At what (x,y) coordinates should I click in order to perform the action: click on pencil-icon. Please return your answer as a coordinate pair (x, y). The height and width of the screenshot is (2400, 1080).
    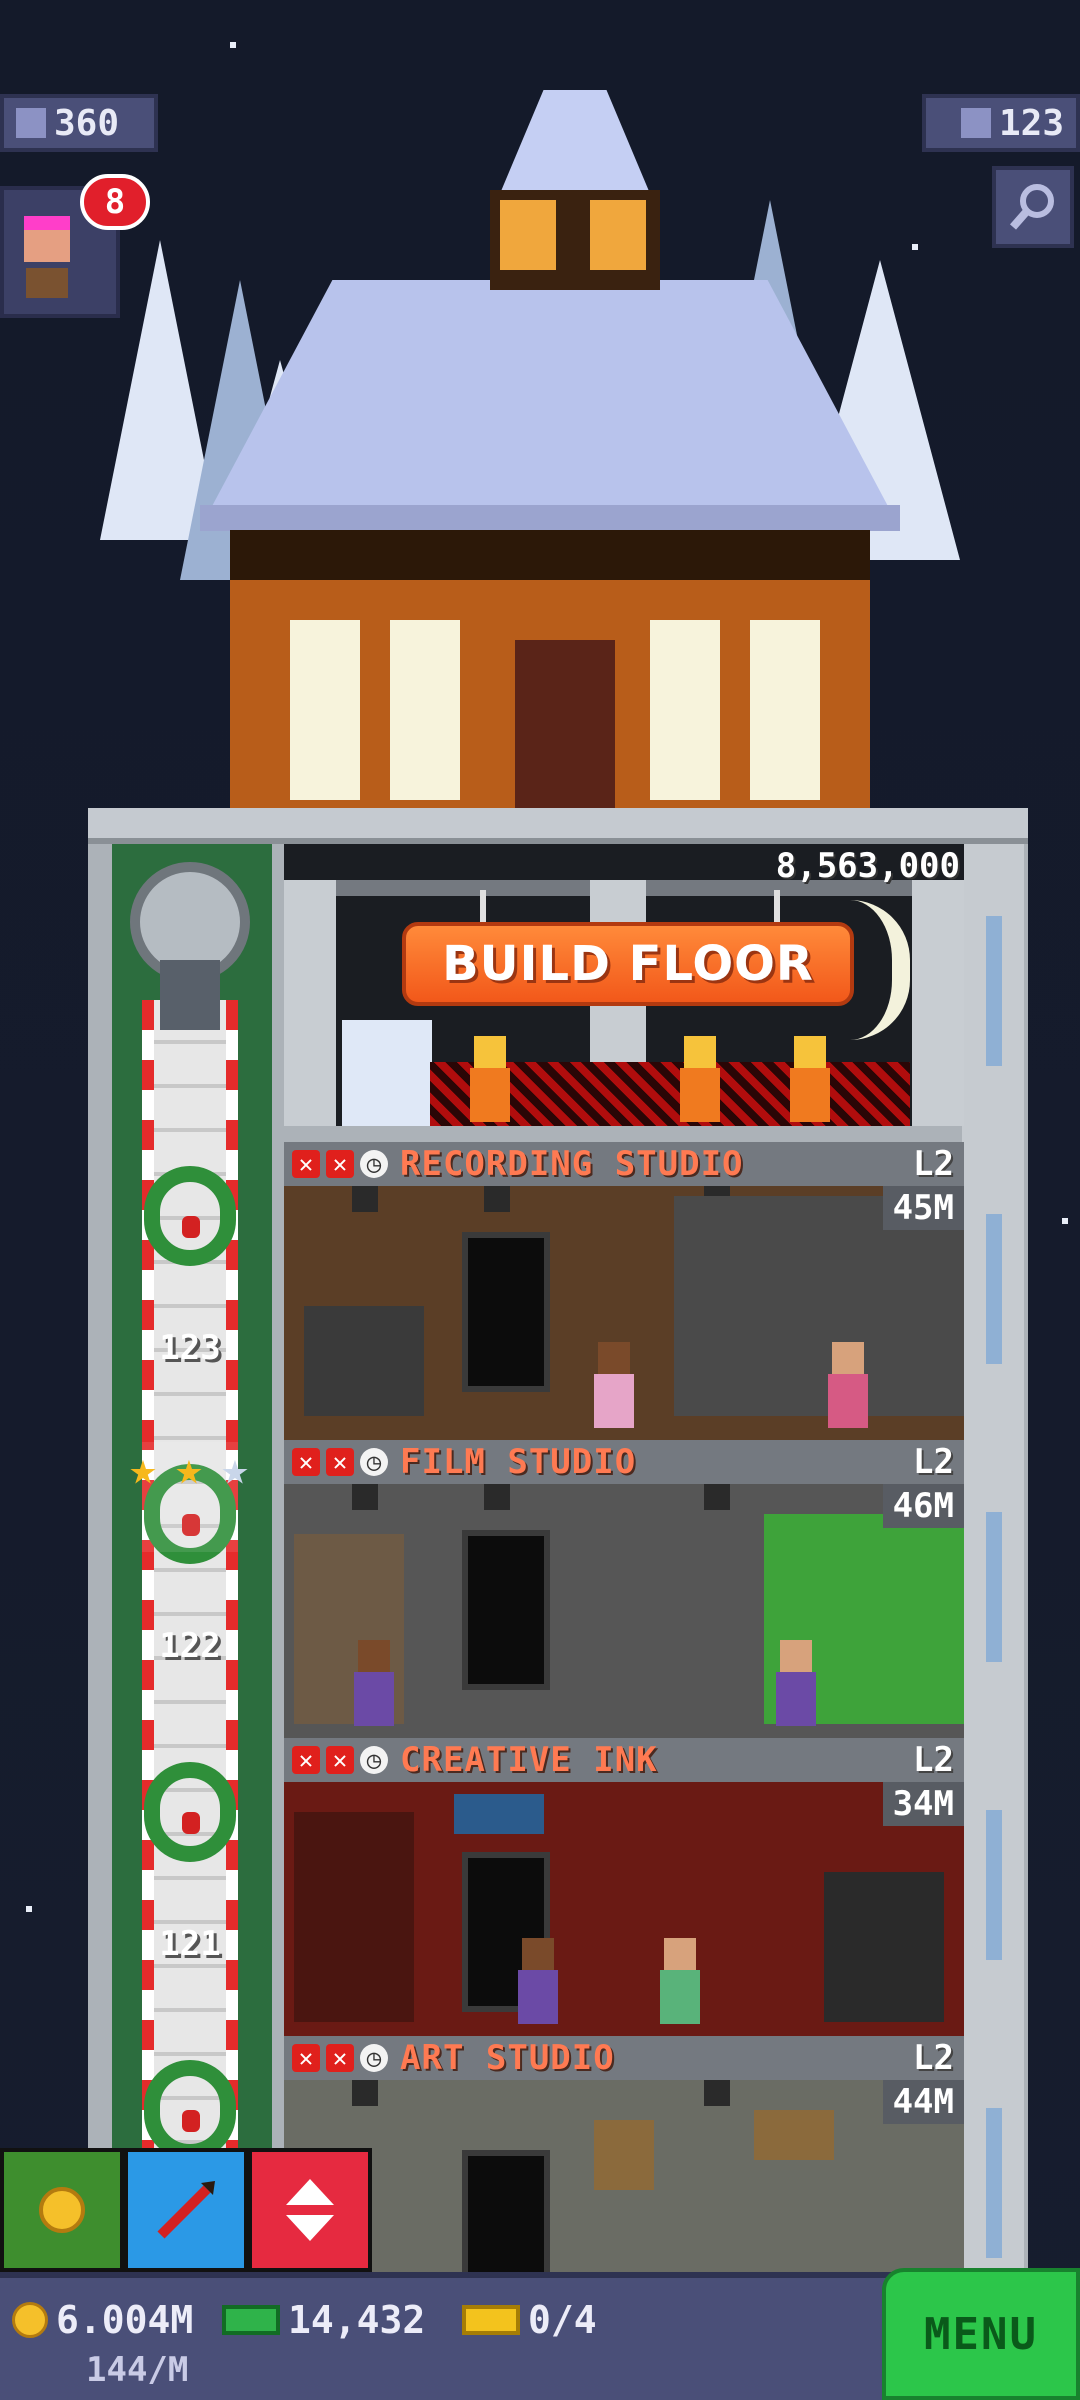
    Looking at the image, I should click on (186, 2210).